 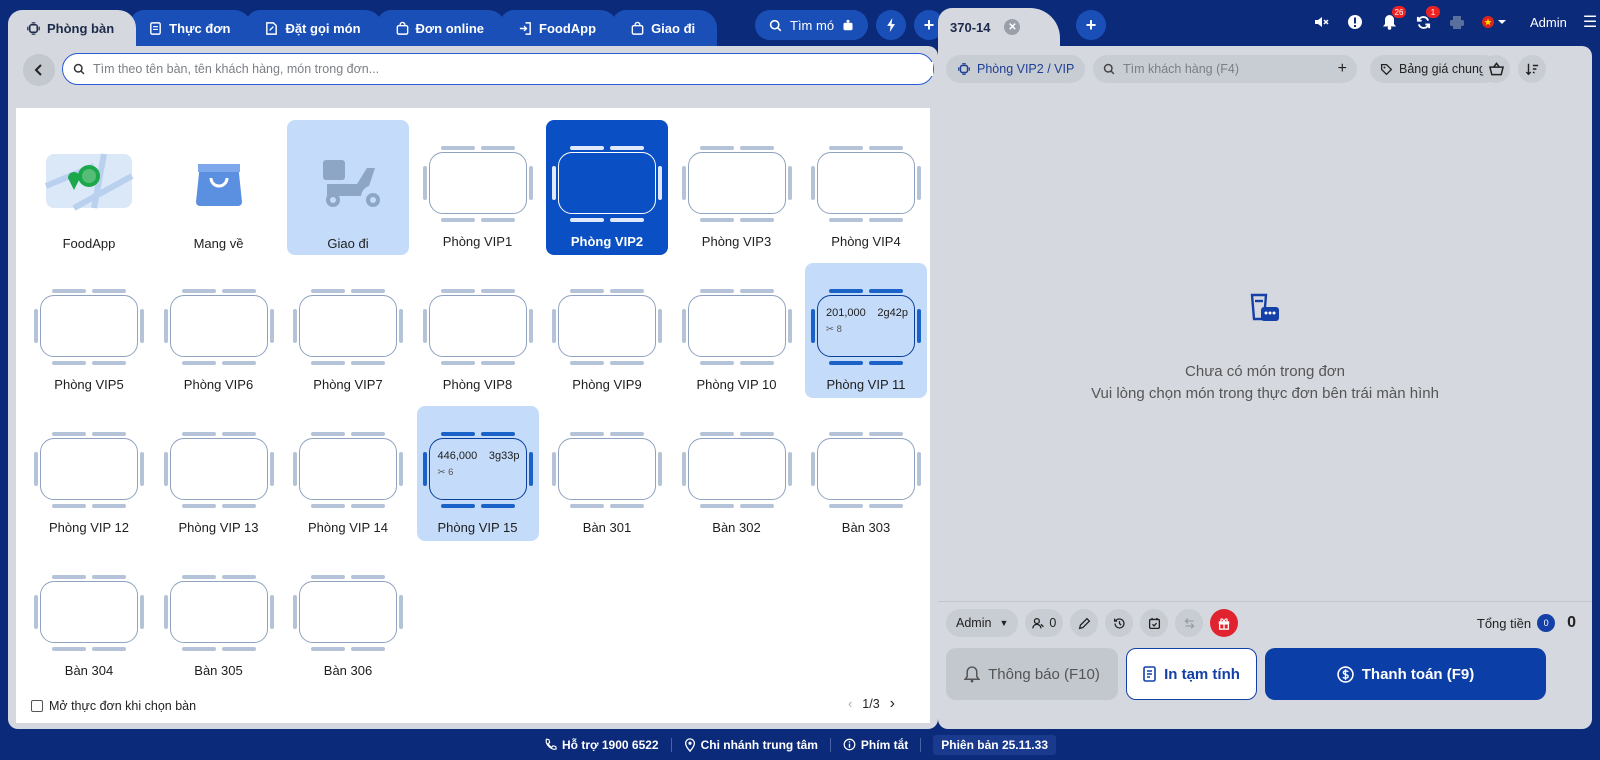 What do you see at coordinates (607, 473) in the screenshot?
I see `table-tile: Bàn 301` at bounding box center [607, 473].